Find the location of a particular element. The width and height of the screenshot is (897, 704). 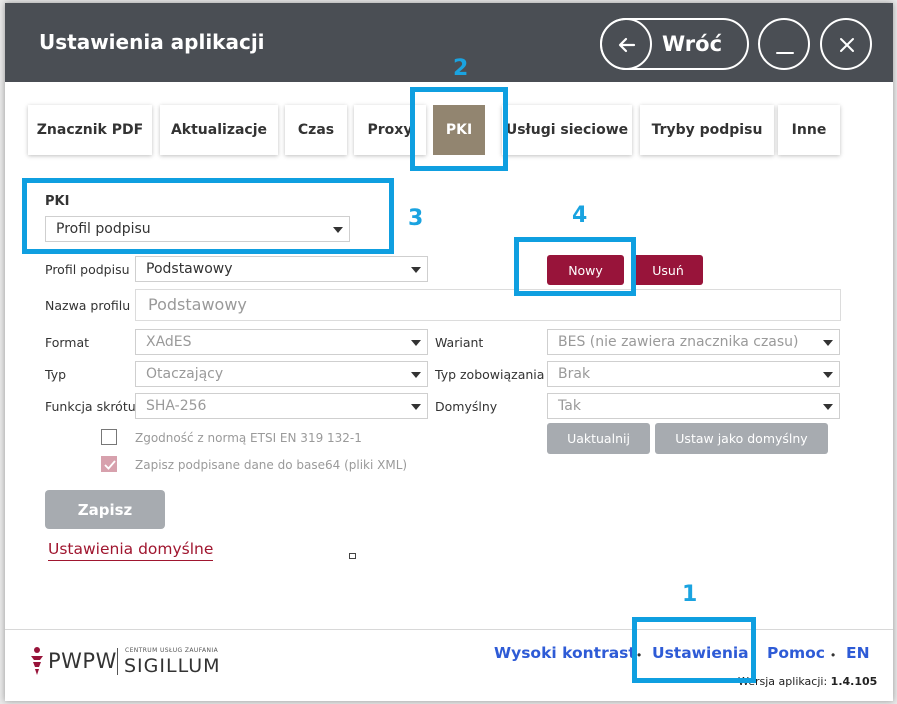

version-value: 1.4.105 is located at coordinates (854, 681).